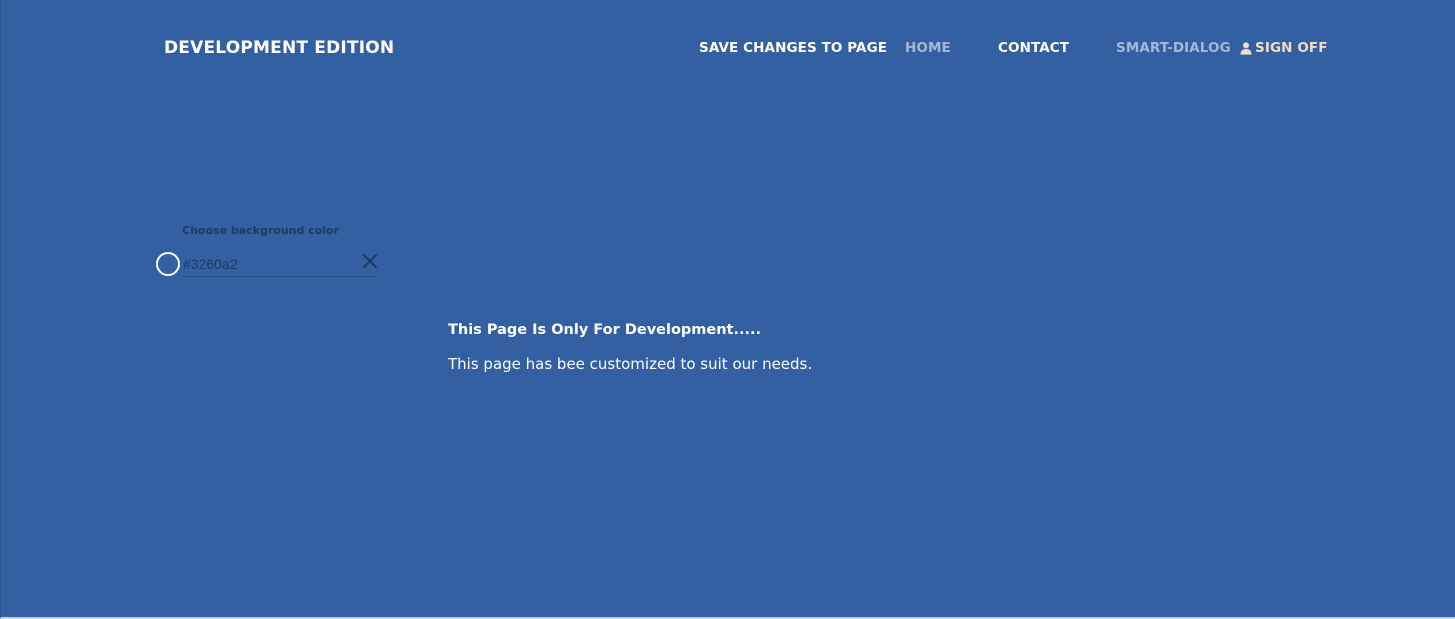 Image resolution: width=1455 pixels, height=619 pixels. What do you see at coordinates (1291, 48) in the screenshot?
I see `sign-off-label: SIGN OFF` at bounding box center [1291, 48].